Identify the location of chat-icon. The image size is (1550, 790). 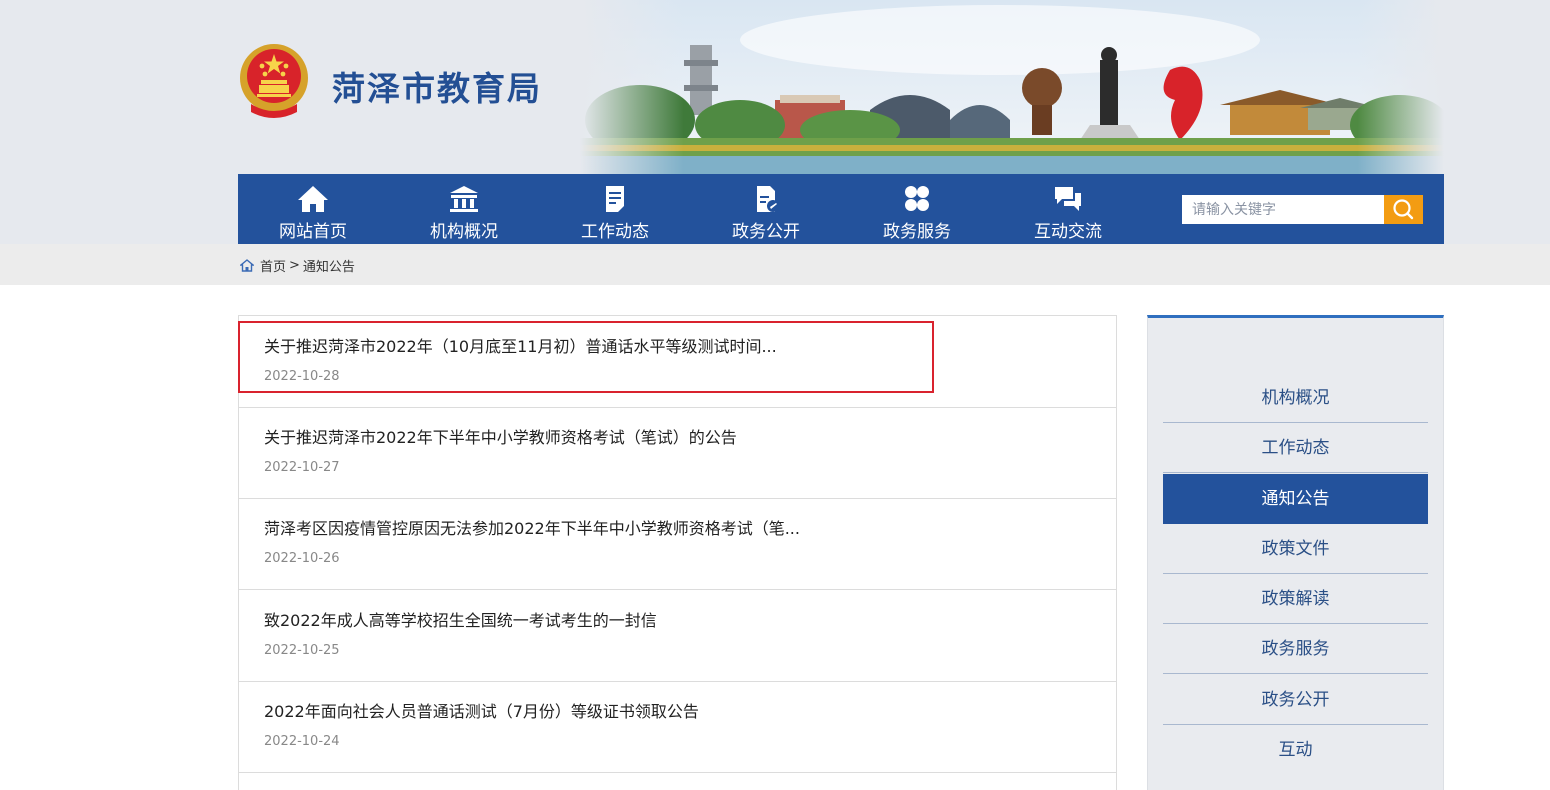
(1068, 199).